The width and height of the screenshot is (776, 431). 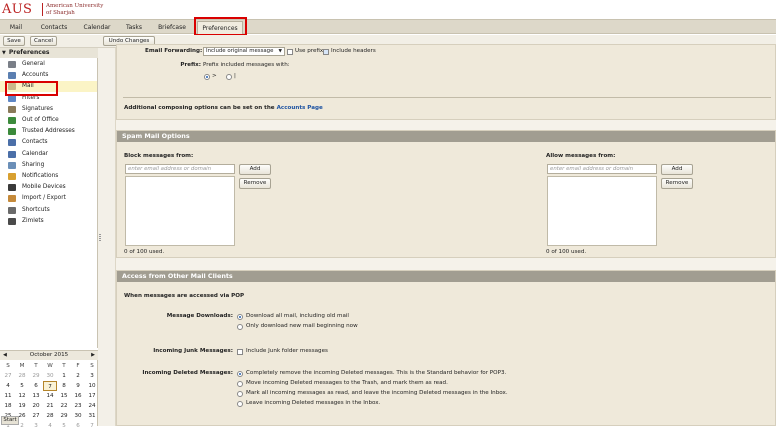 I want to click on sidebar-item-accounts: Accounts, so click(x=48, y=75).